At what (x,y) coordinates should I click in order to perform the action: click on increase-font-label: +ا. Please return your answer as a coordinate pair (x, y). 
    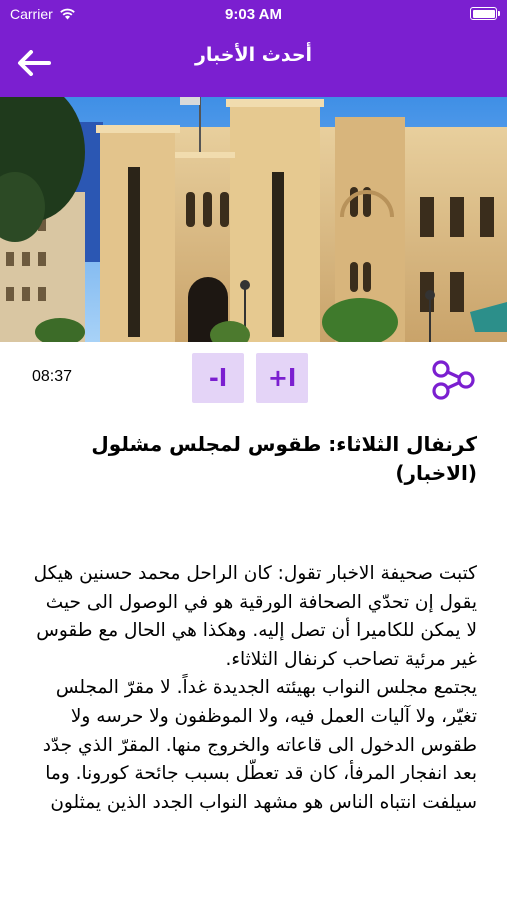
    Looking at the image, I should click on (282, 378).